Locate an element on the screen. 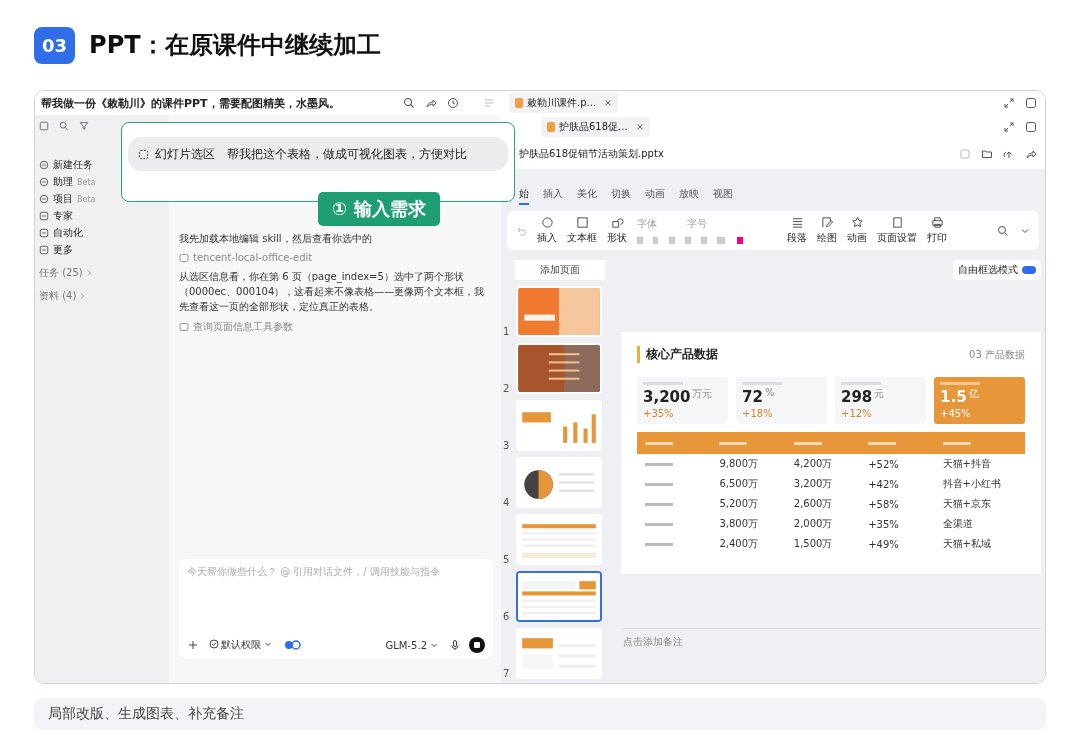 Image resolution: width=1080 pixels, height=743 pixels. toolbar-button: 形状 is located at coordinates (617, 230).